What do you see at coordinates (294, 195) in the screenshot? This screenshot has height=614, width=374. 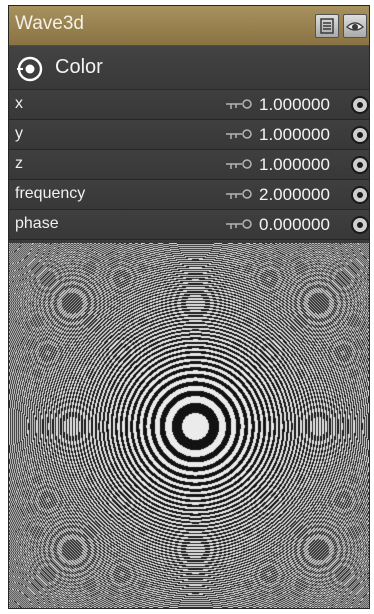 I see `param-value: 2.000000` at bounding box center [294, 195].